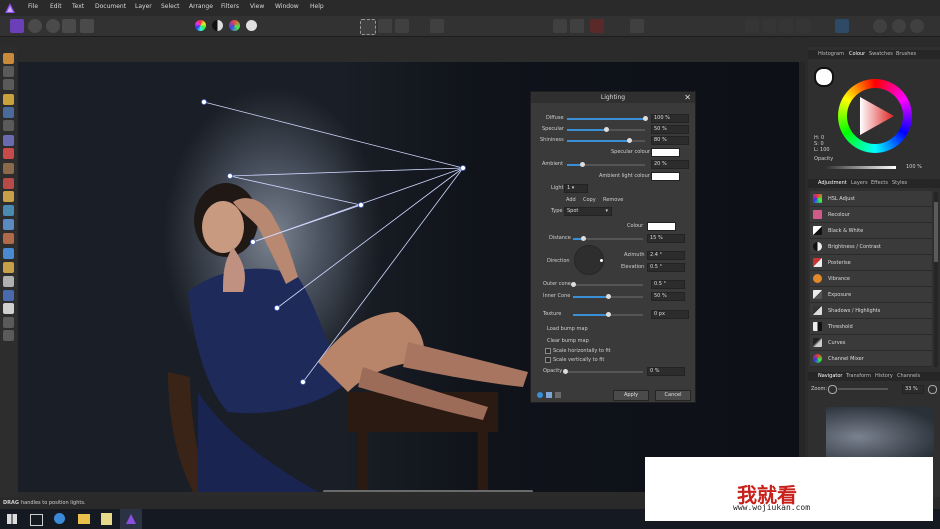  What do you see at coordinates (576, 188) in the screenshot?
I see `light-select: 1 ▾` at bounding box center [576, 188].